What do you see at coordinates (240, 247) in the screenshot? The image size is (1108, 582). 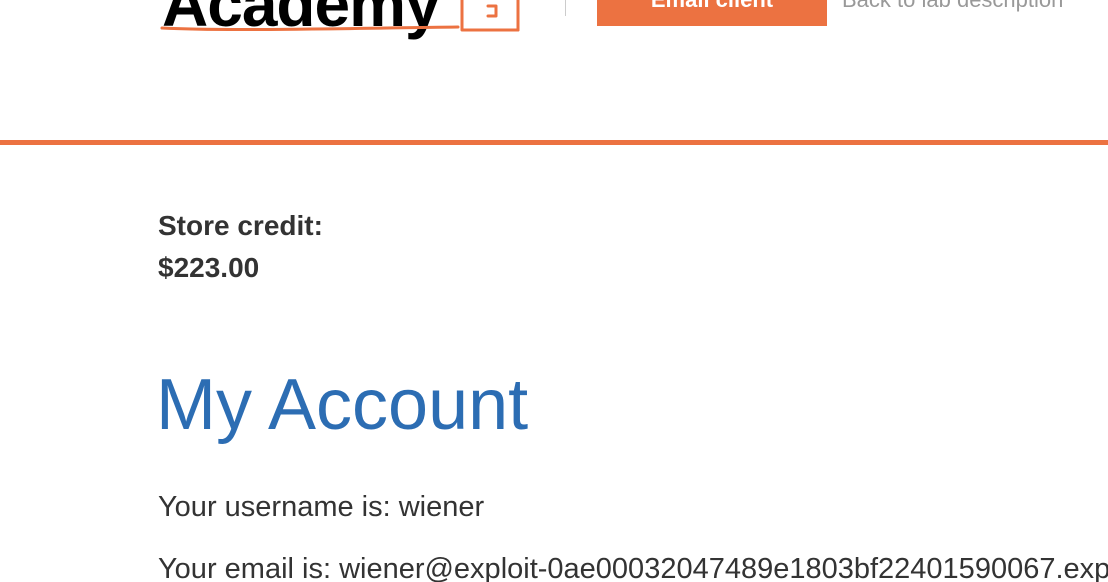 I see `store-credit: Store credit: $223.00` at bounding box center [240, 247].